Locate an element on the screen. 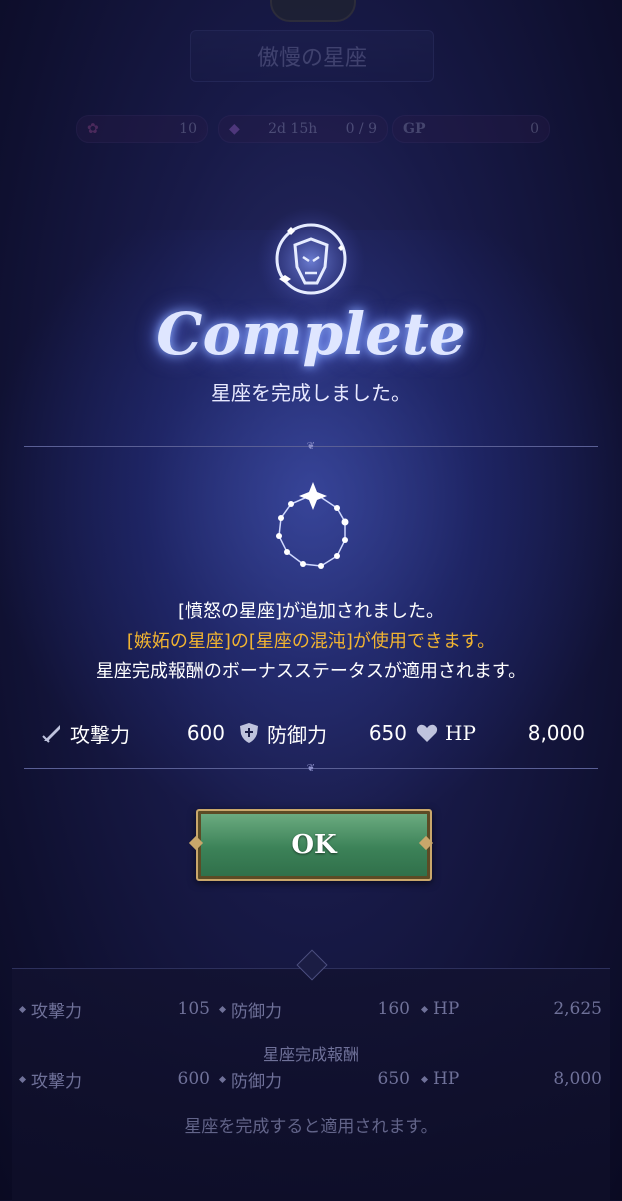  bonus-hp-label: HP is located at coordinates (460, 733).